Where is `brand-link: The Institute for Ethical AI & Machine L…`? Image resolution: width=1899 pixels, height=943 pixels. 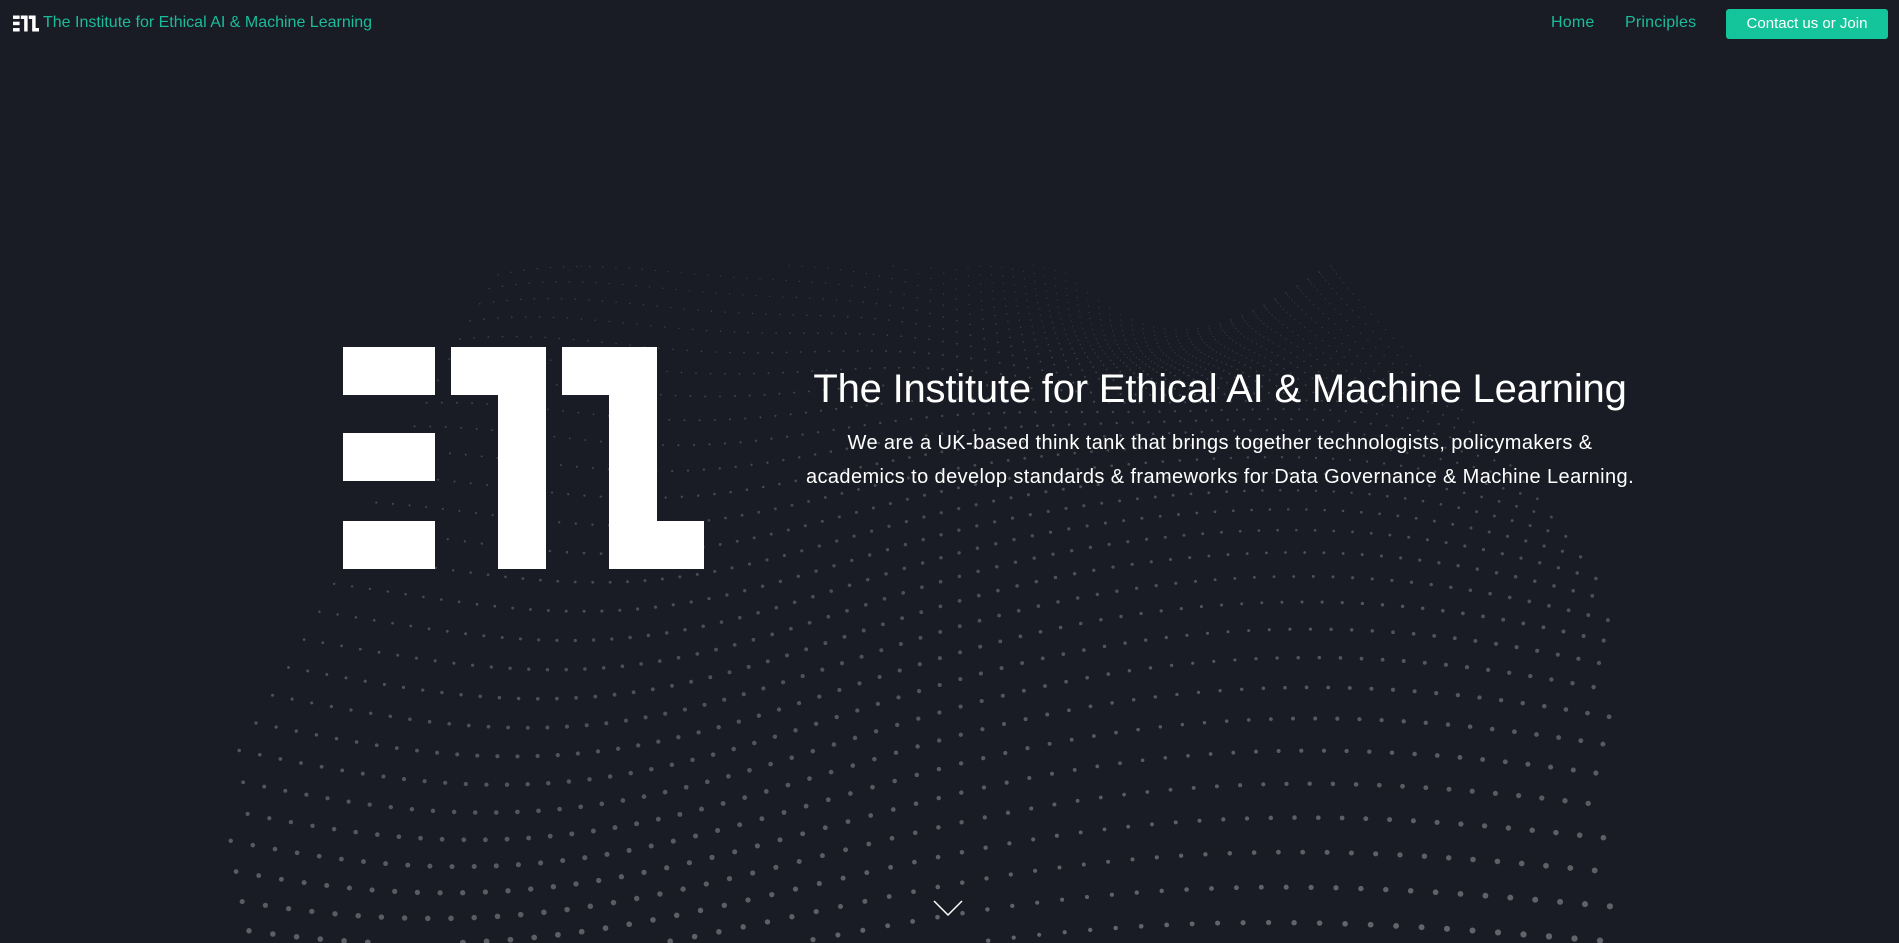 brand-link: The Institute for Ethical AI & Machine L… is located at coordinates (192, 23).